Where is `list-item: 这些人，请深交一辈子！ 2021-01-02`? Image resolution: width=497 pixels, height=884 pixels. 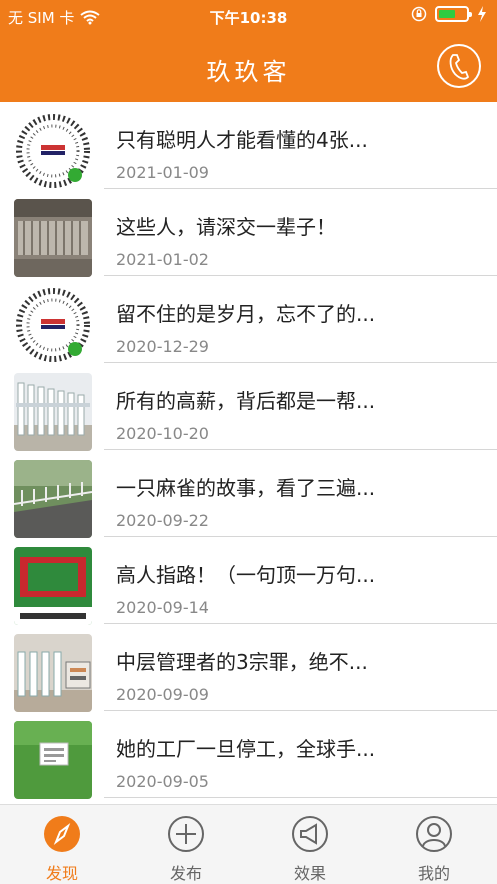
list-item: 这些人，请深交一辈子！ 2021-01-02 is located at coordinates (248, 233).